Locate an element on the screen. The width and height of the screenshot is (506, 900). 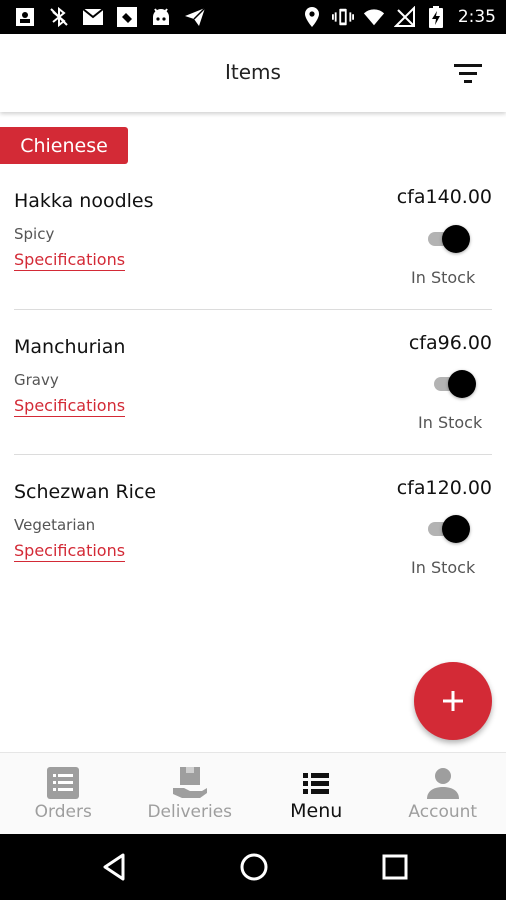
app-bar: Items is located at coordinates (253, 73).